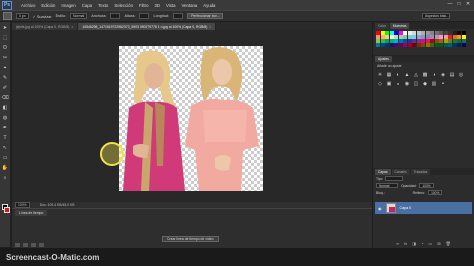 The width and height of the screenshot is (474, 266). I want to click on close-tab-icon: ×, so click(72, 27).